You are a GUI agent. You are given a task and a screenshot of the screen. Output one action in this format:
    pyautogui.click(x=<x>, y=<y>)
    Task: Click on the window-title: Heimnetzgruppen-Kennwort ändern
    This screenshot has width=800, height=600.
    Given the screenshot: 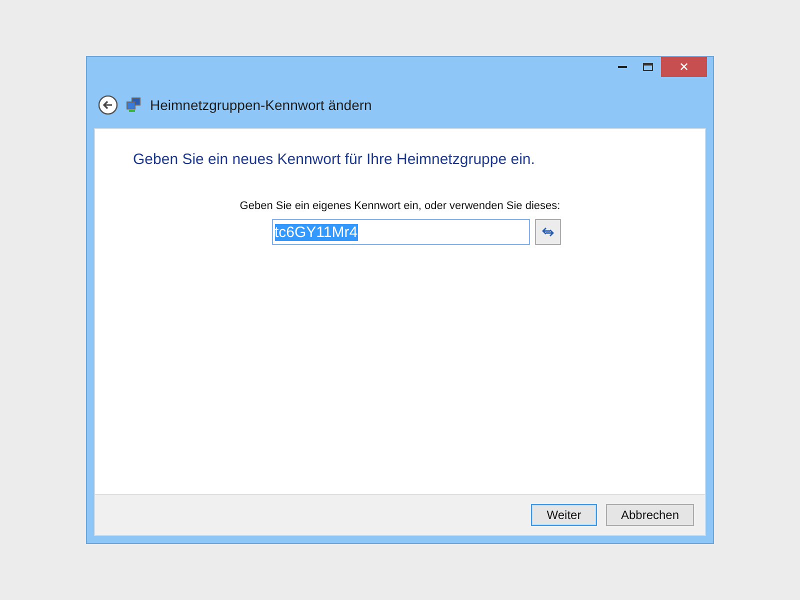 What is the action you would take?
    pyautogui.click(x=261, y=105)
    